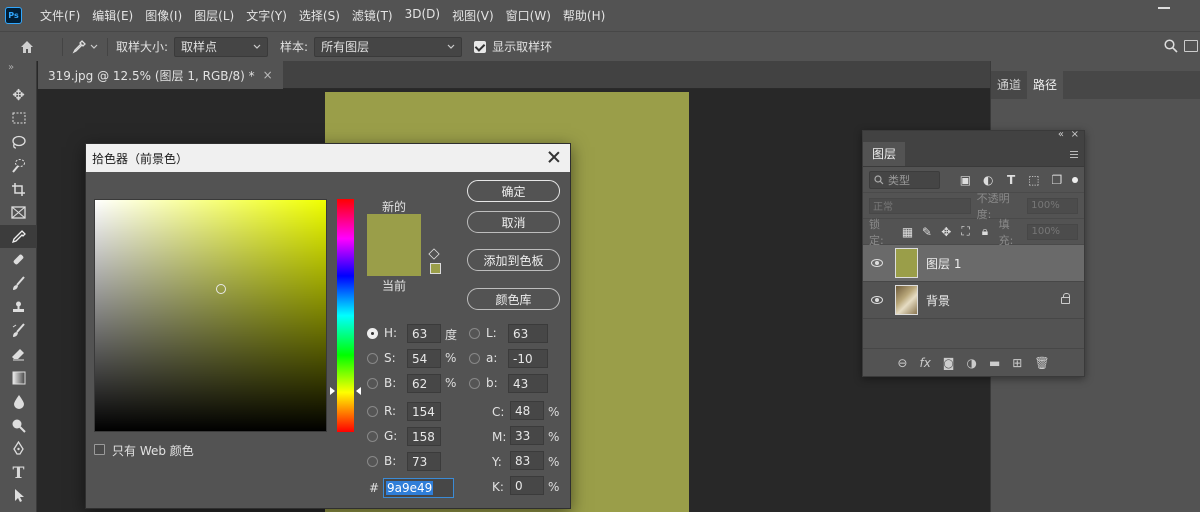 The image size is (1200, 512). I want to click on opacity-field: 100%, so click(1052, 205).